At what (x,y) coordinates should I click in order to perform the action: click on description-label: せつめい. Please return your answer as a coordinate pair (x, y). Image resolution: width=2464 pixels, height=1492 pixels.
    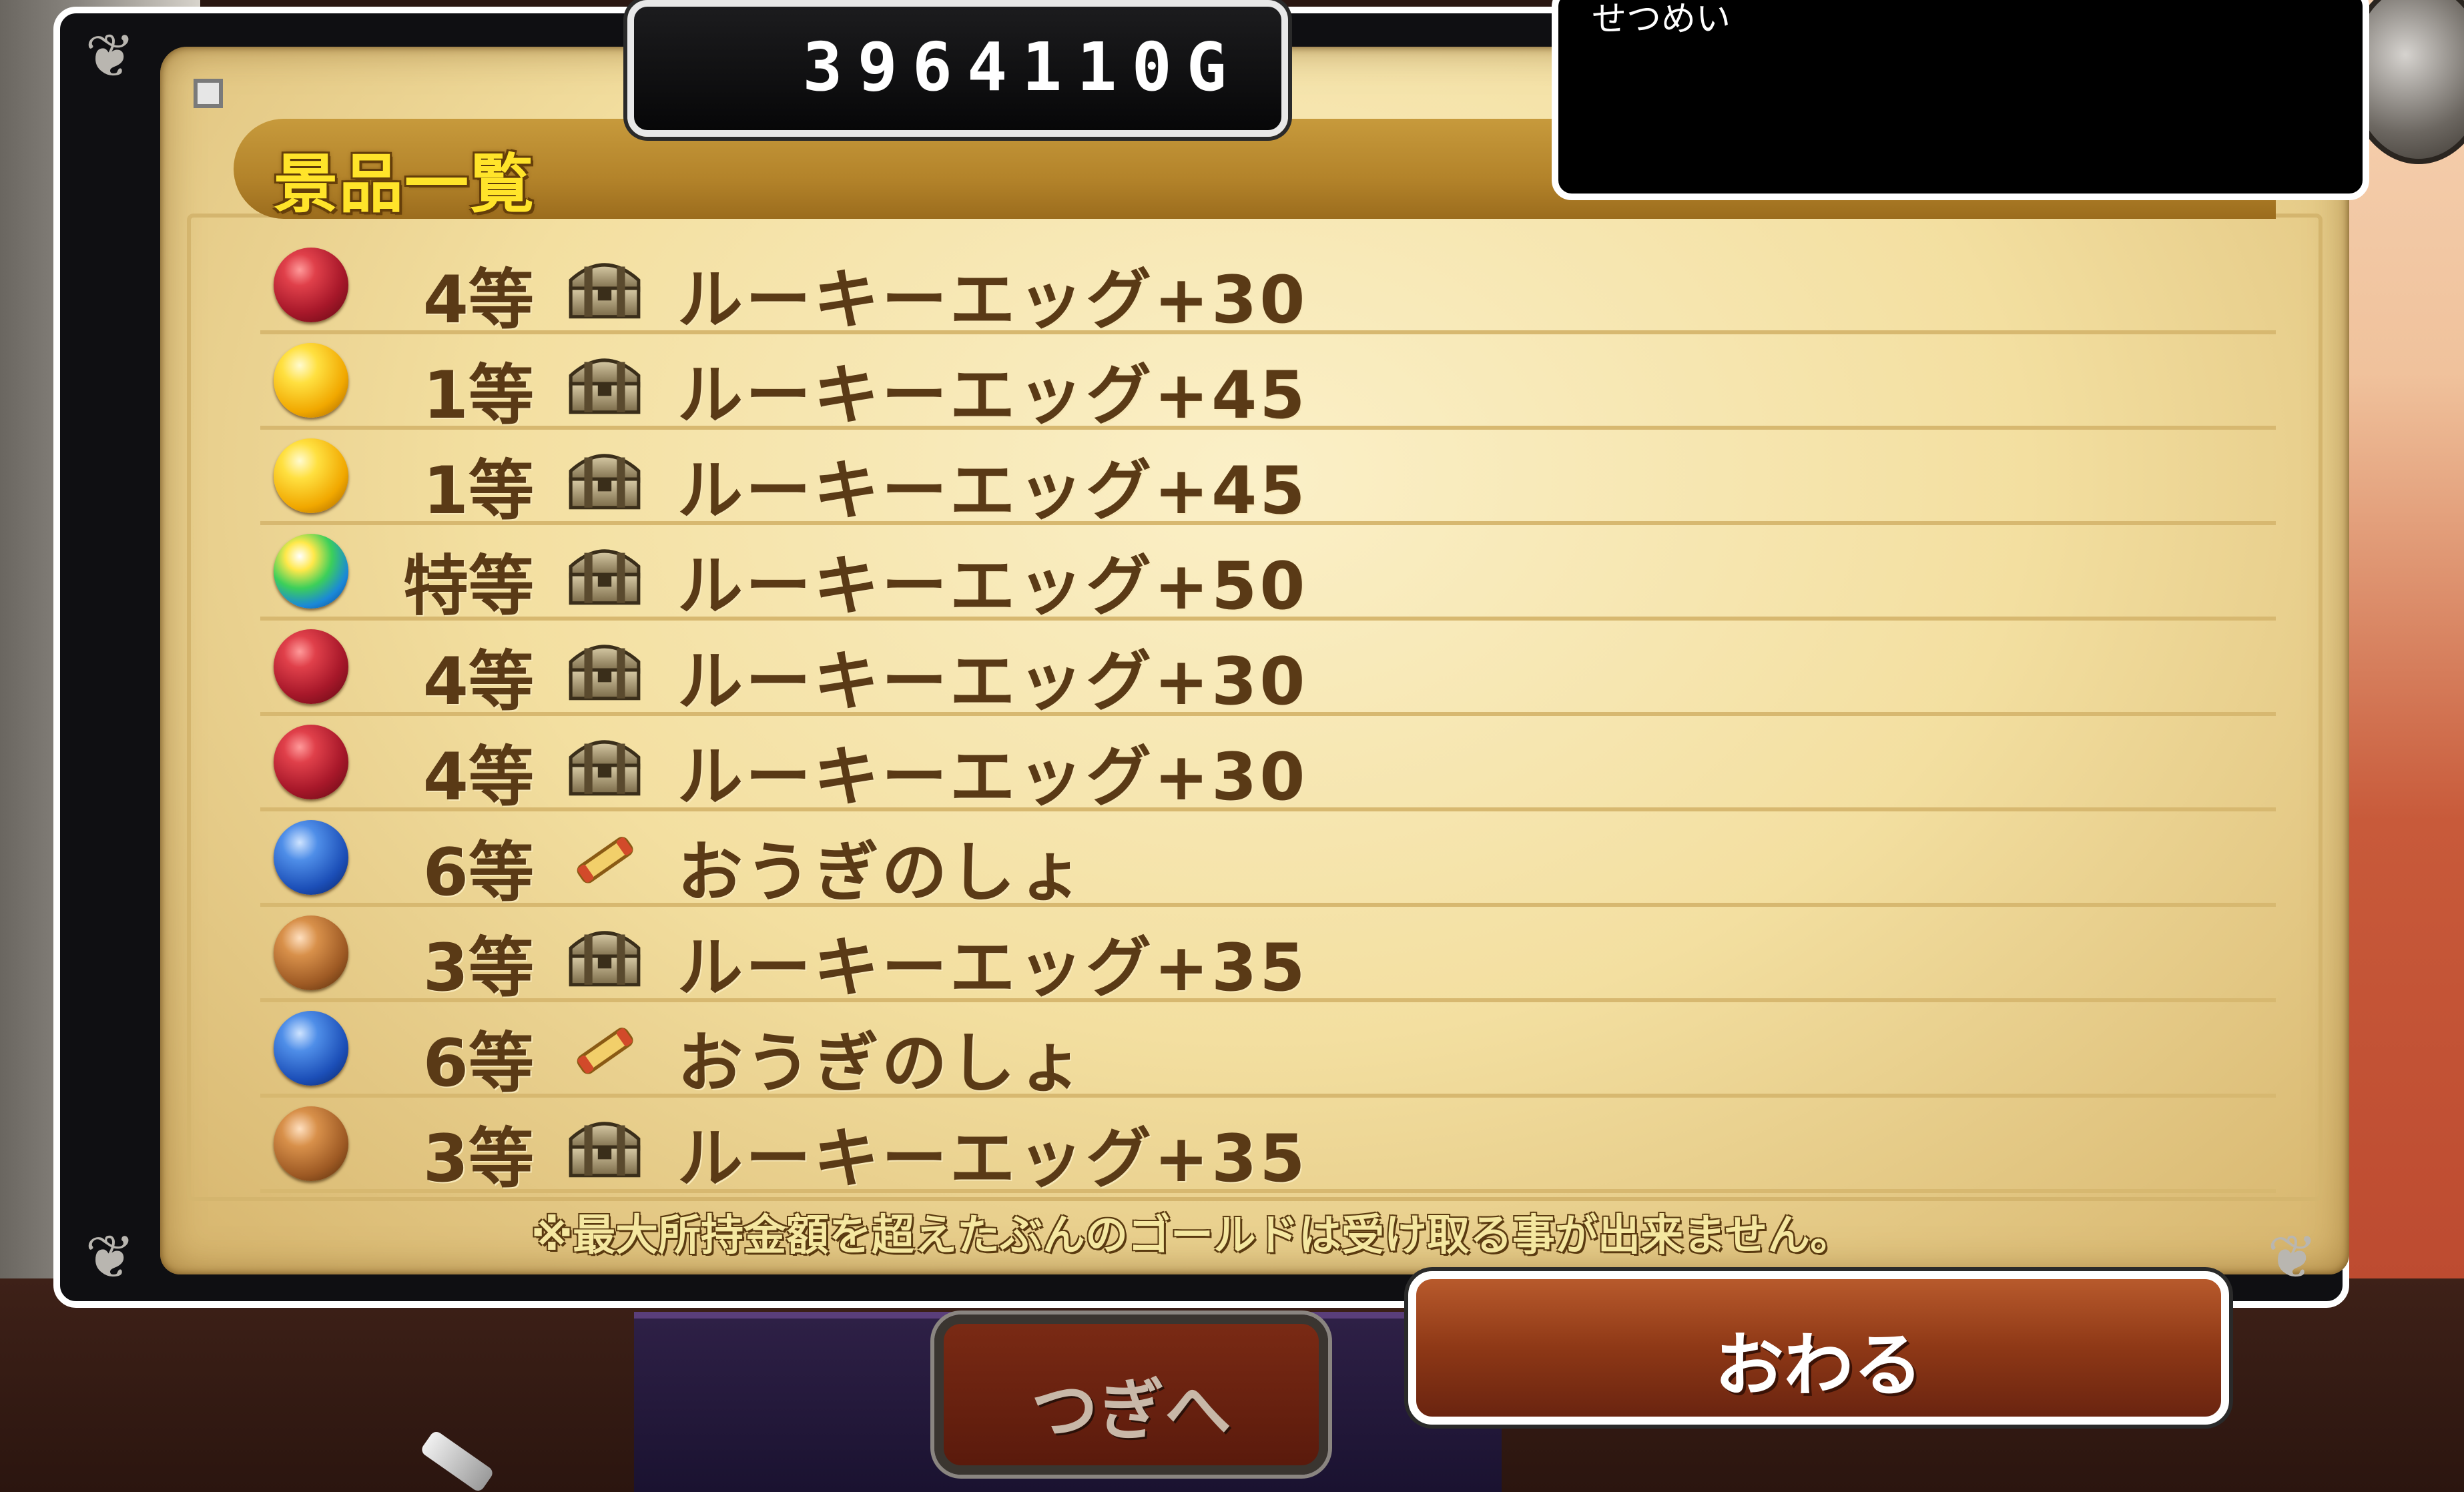
    Looking at the image, I should click on (1661, 20).